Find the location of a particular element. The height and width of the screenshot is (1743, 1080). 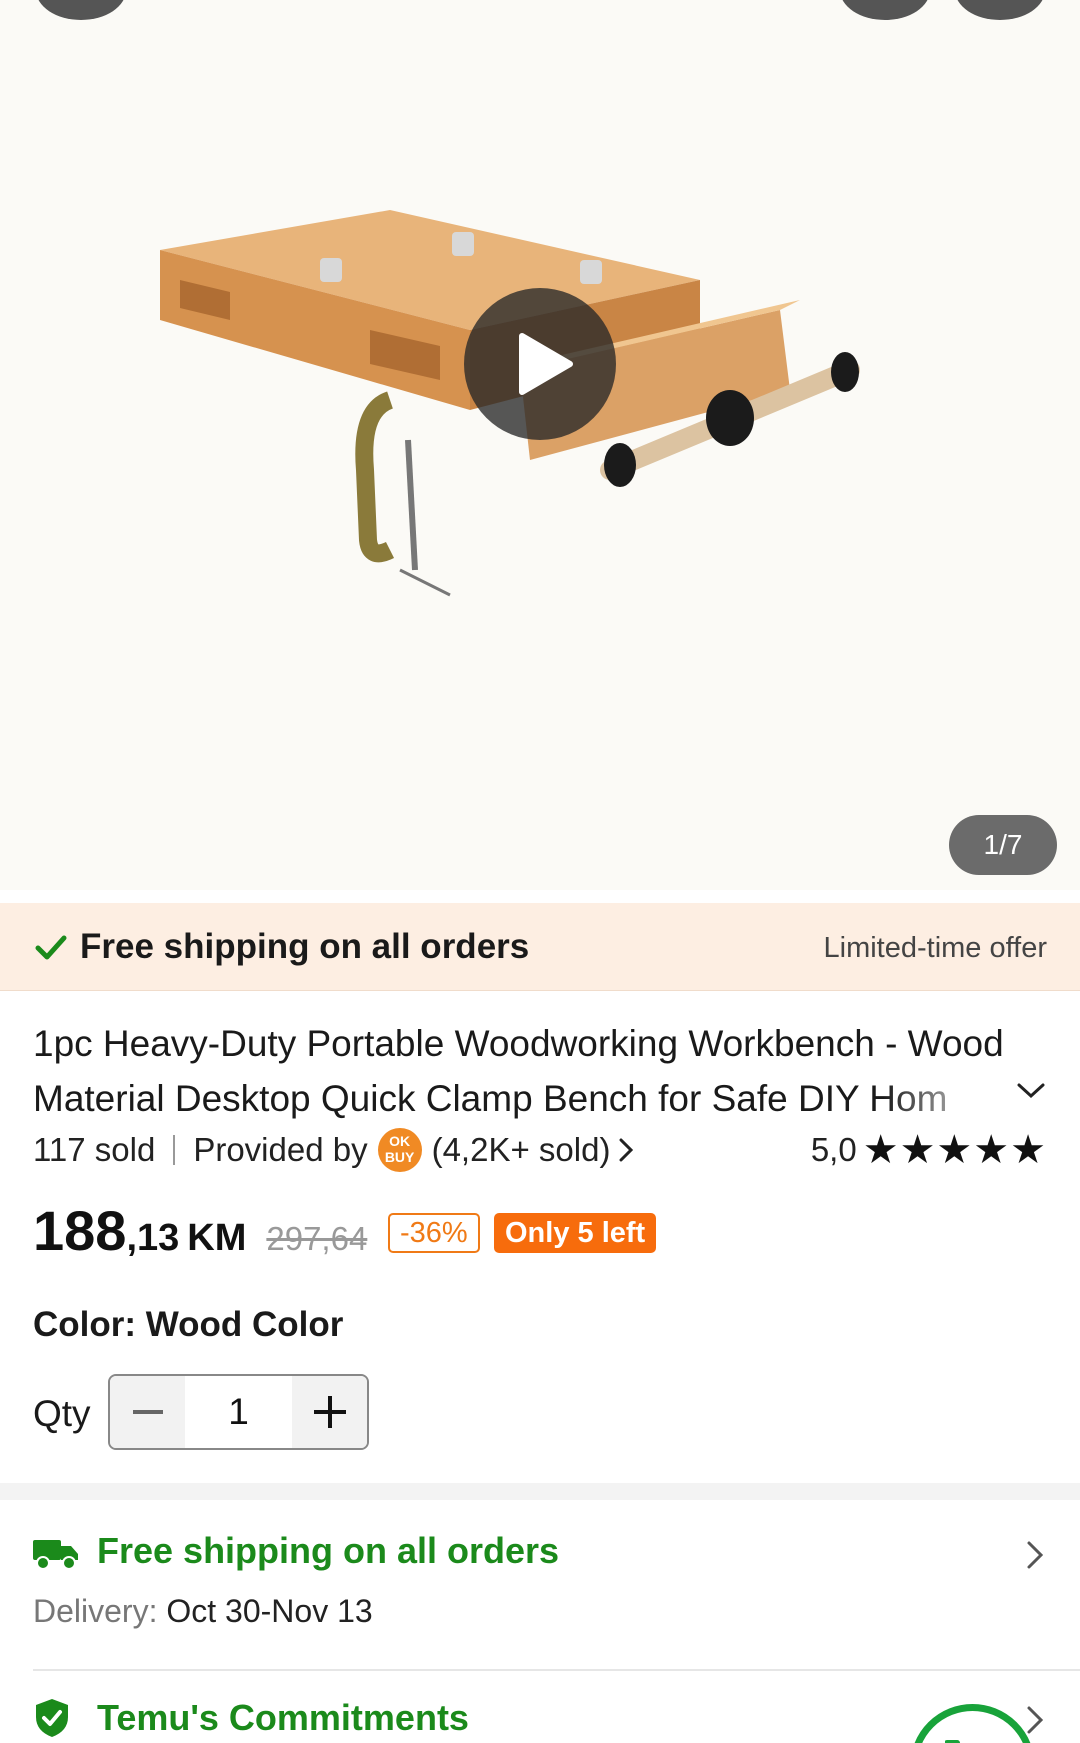

provided-by-link: Provided by OK BUY (4,2K+ sold) is located at coordinates (413, 1150).